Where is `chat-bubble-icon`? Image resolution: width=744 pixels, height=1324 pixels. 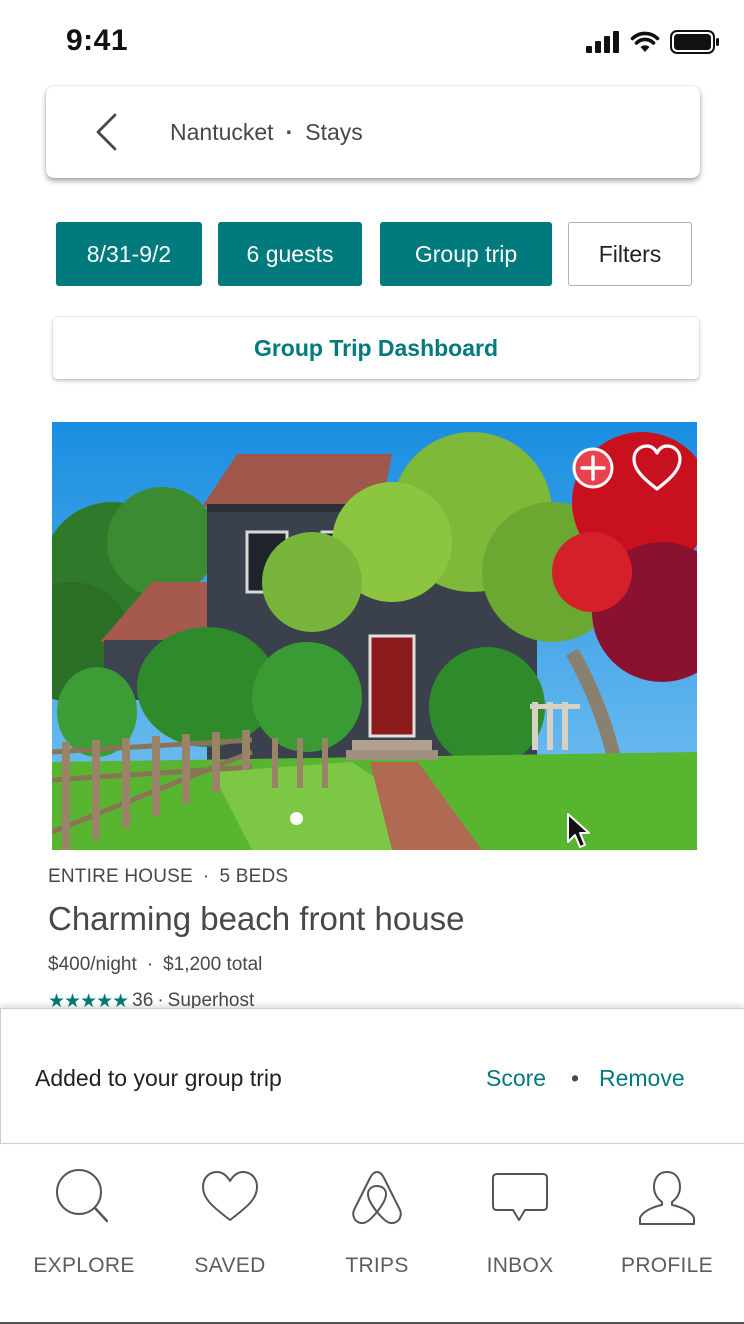
chat-bubble-icon is located at coordinates (520, 1197).